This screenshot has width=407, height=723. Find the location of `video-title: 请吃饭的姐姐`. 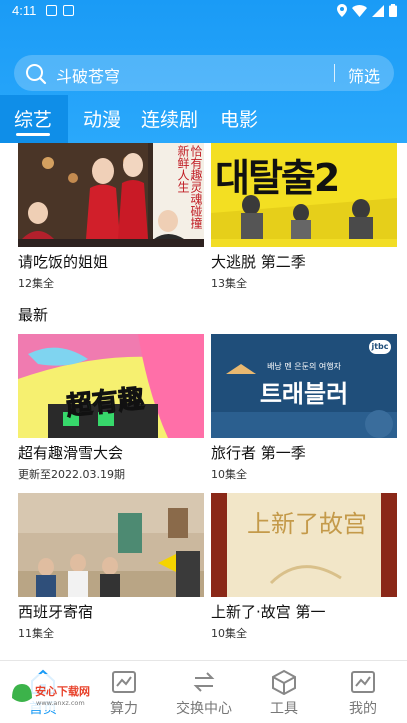

video-title: 请吃饭的姐姐 is located at coordinates (63, 262).